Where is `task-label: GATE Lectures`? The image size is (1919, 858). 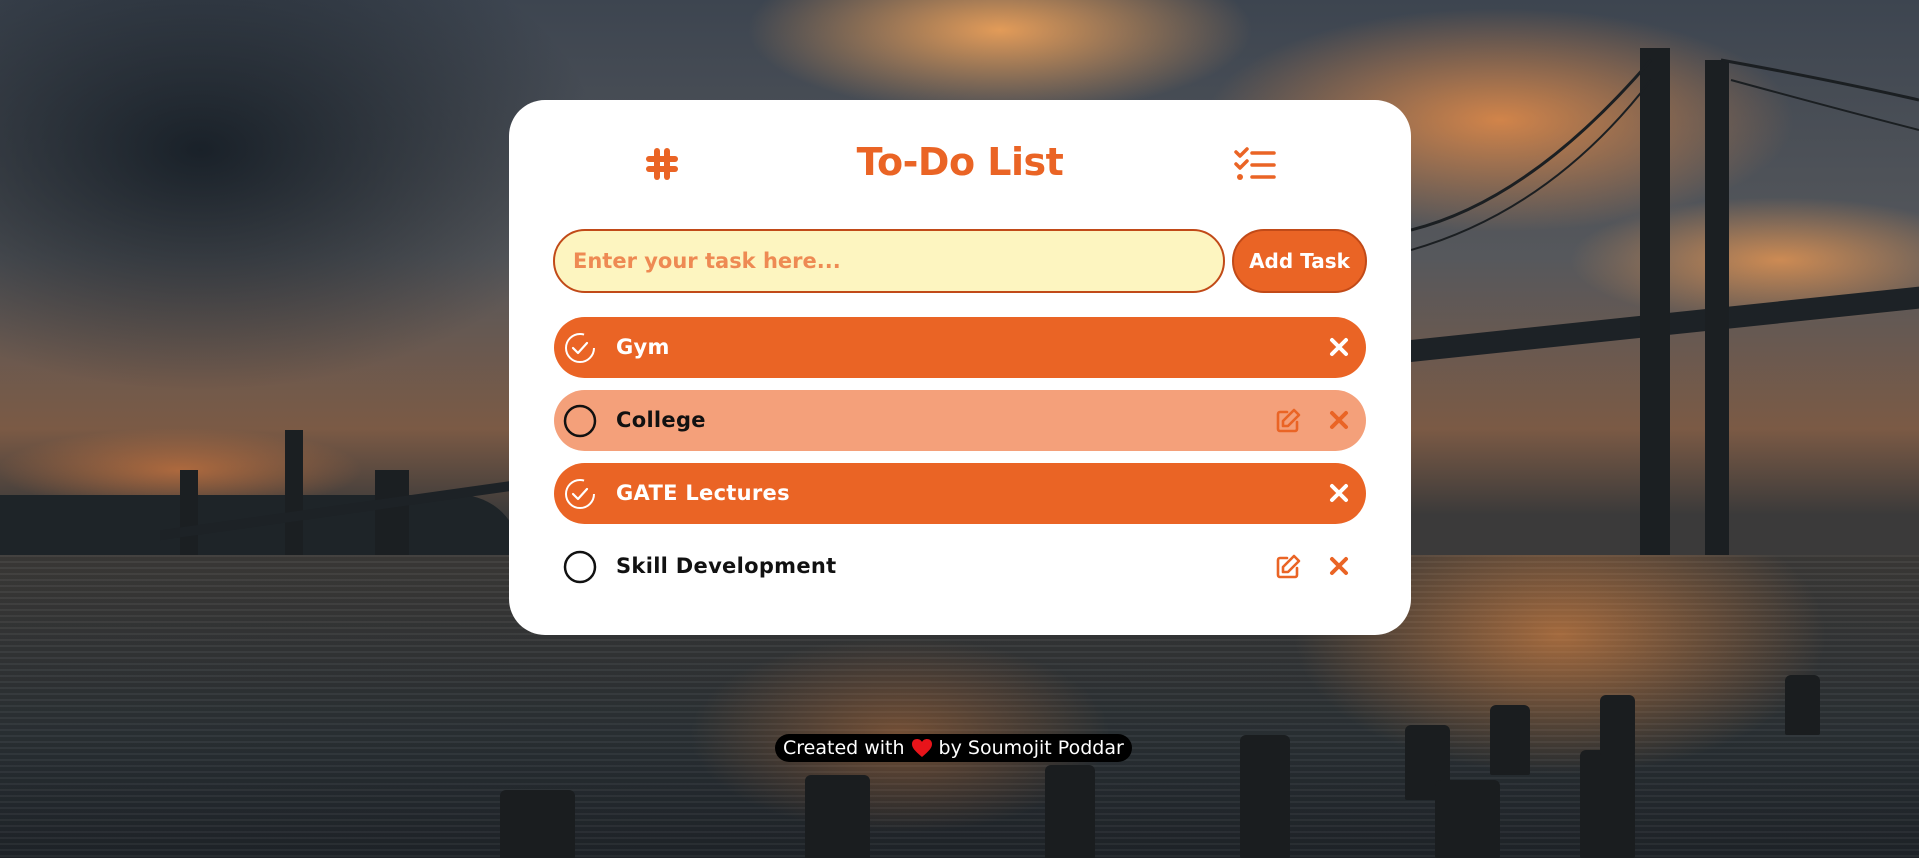
task-label: GATE Lectures is located at coordinates (703, 493).